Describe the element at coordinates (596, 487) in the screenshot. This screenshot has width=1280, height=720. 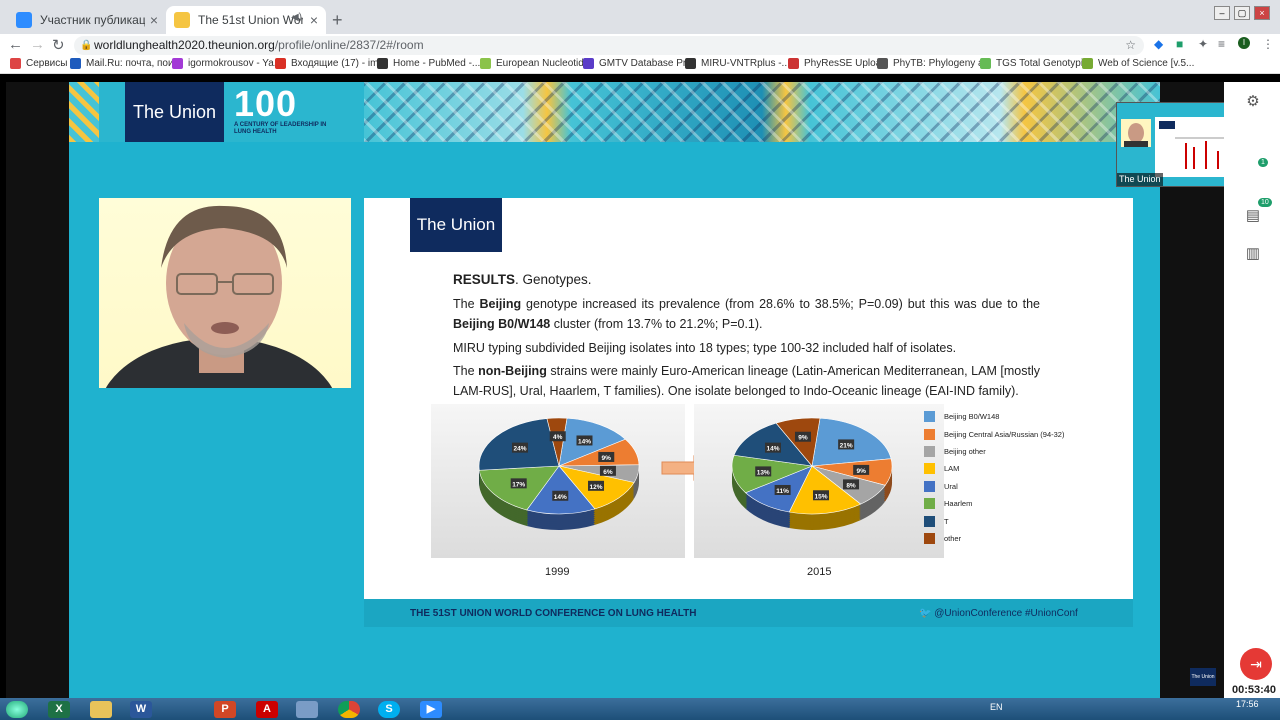
I see `data-label: 12%` at that location.